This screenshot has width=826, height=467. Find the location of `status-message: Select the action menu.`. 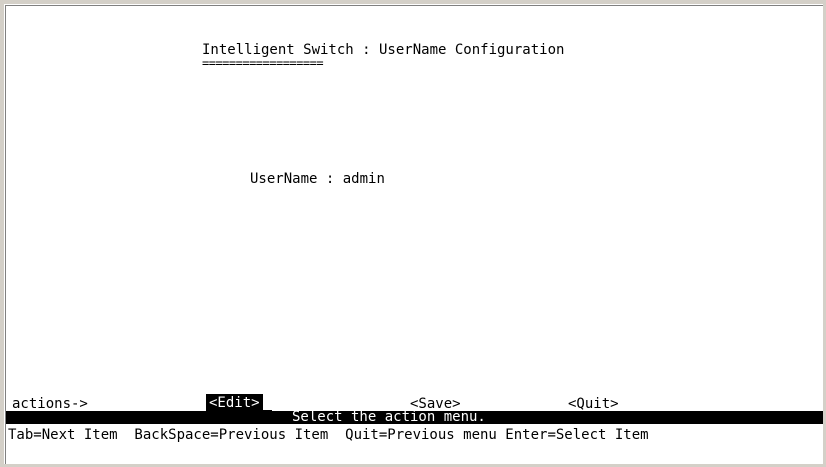

status-message: Select the action menu. is located at coordinates (389, 417).